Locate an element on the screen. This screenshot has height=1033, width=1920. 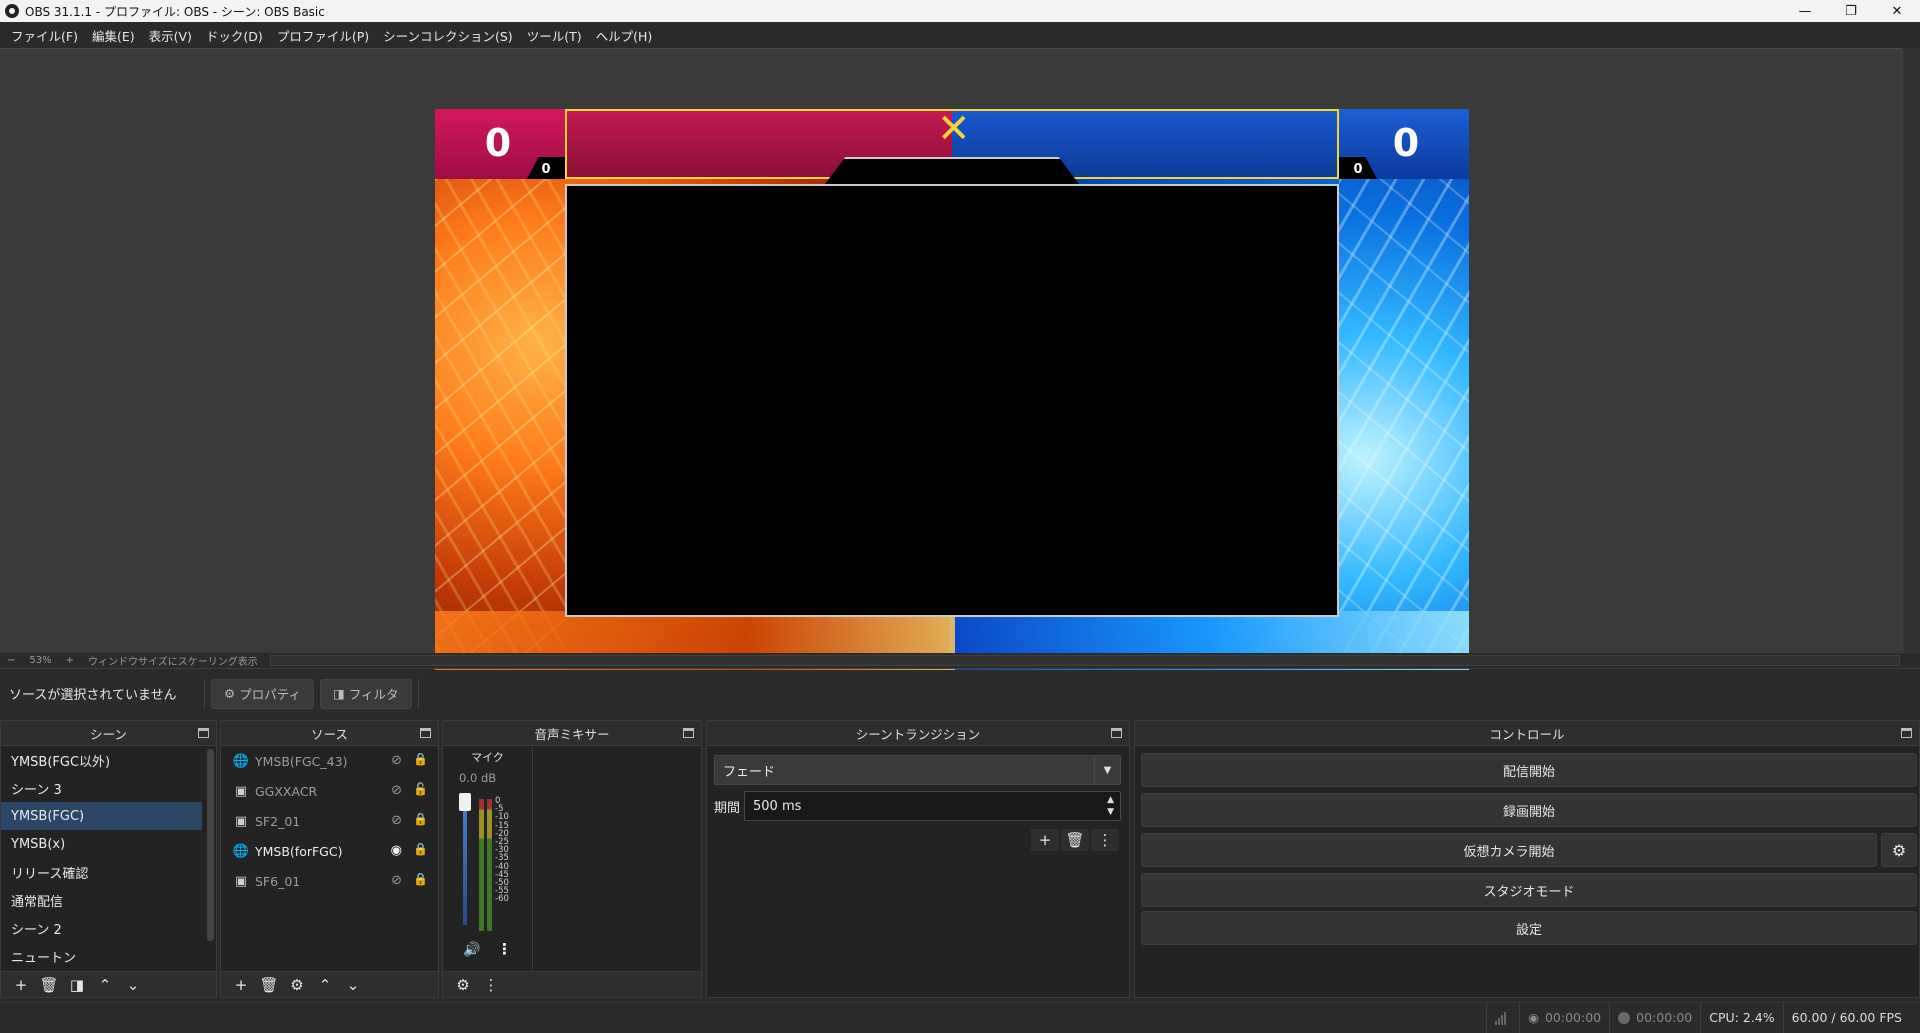
chevron-down-icon: ▼ is located at coordinates (1107, 770).